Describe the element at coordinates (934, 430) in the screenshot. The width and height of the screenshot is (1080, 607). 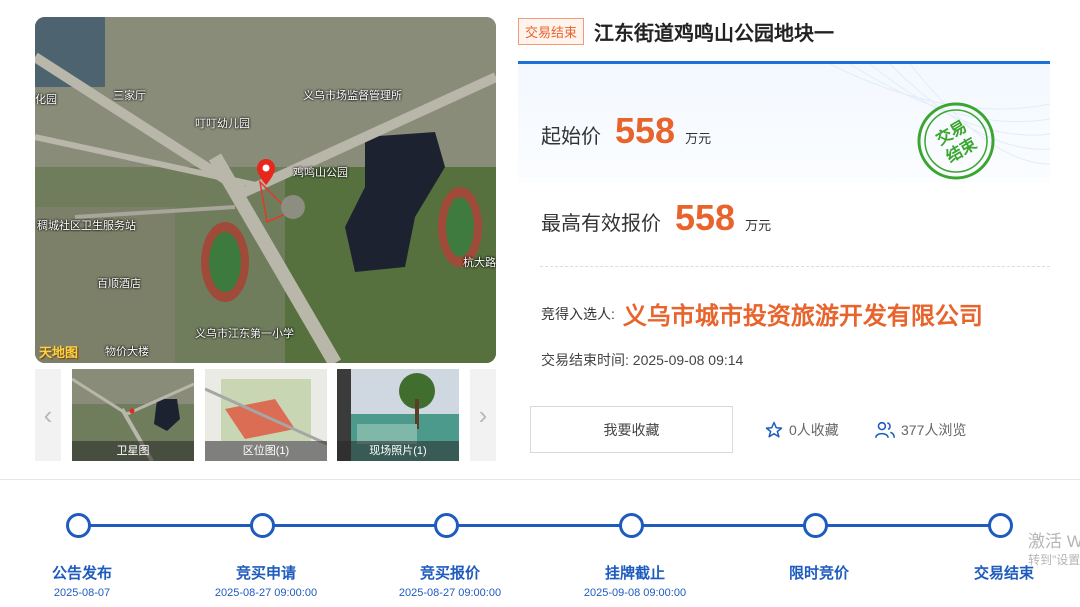
I see `views-count-text: 377人浏览` at that location.